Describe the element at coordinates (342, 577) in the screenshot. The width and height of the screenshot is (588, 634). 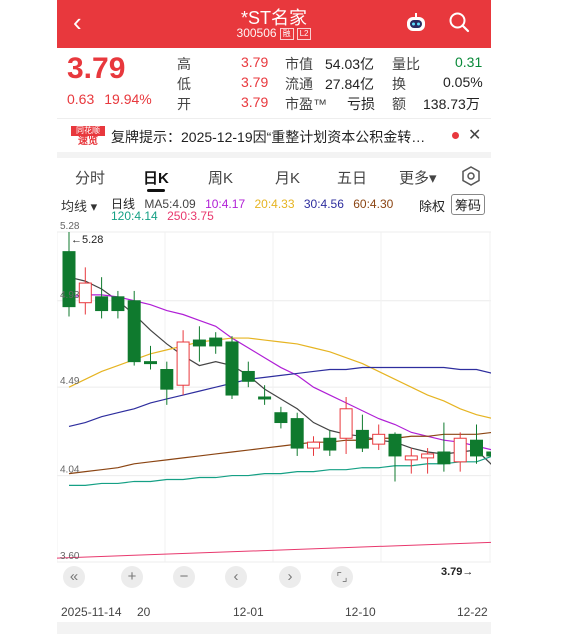
I see `fullscreen-icon: ⌜⌟` at that location.